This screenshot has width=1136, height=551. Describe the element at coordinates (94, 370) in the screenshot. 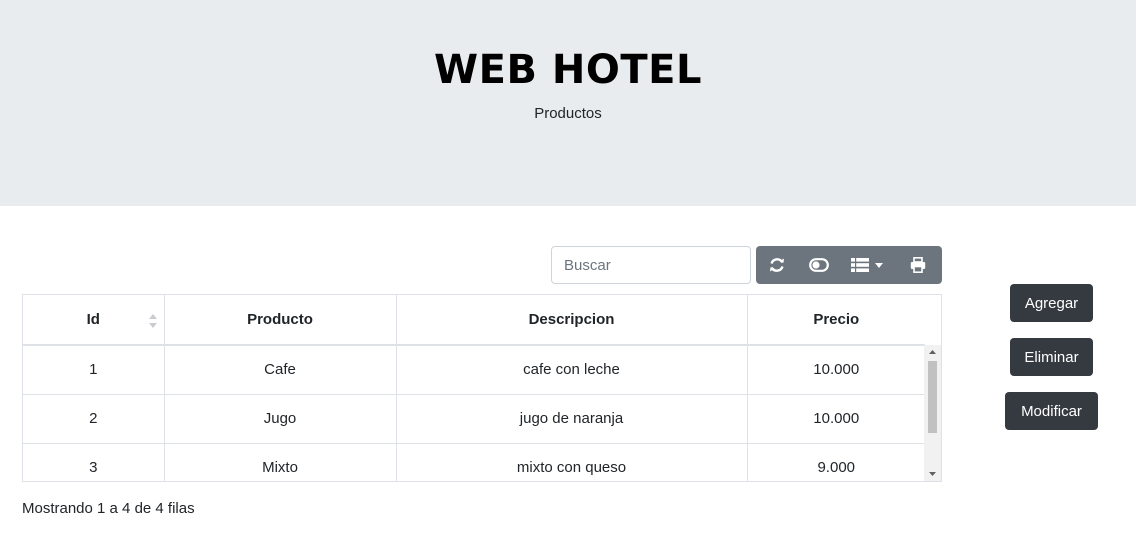

I see `cell-id: 1` at that location.